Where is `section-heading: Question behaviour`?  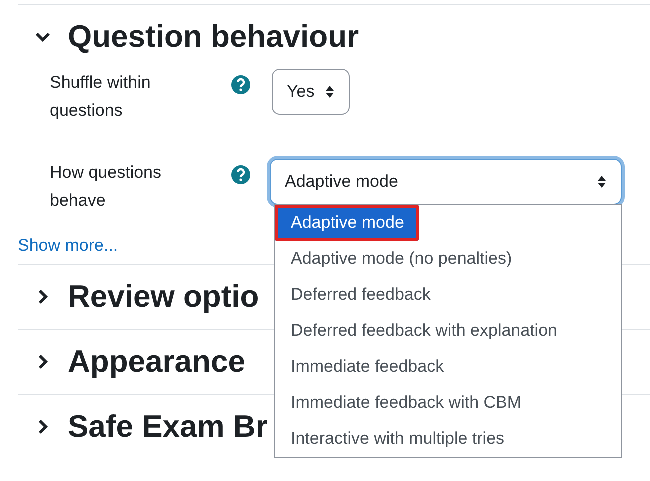 section-heading: Question behaviour is located at coordinates (214, 37).